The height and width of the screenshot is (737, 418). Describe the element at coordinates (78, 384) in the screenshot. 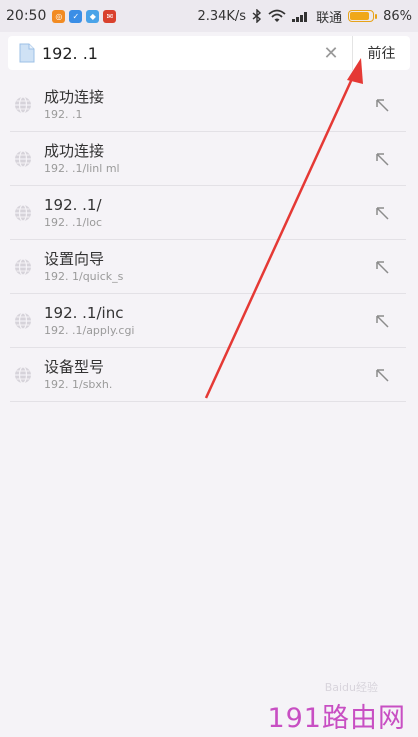

I see `suggestion-url: 192. 1/sbxh.` at that location.